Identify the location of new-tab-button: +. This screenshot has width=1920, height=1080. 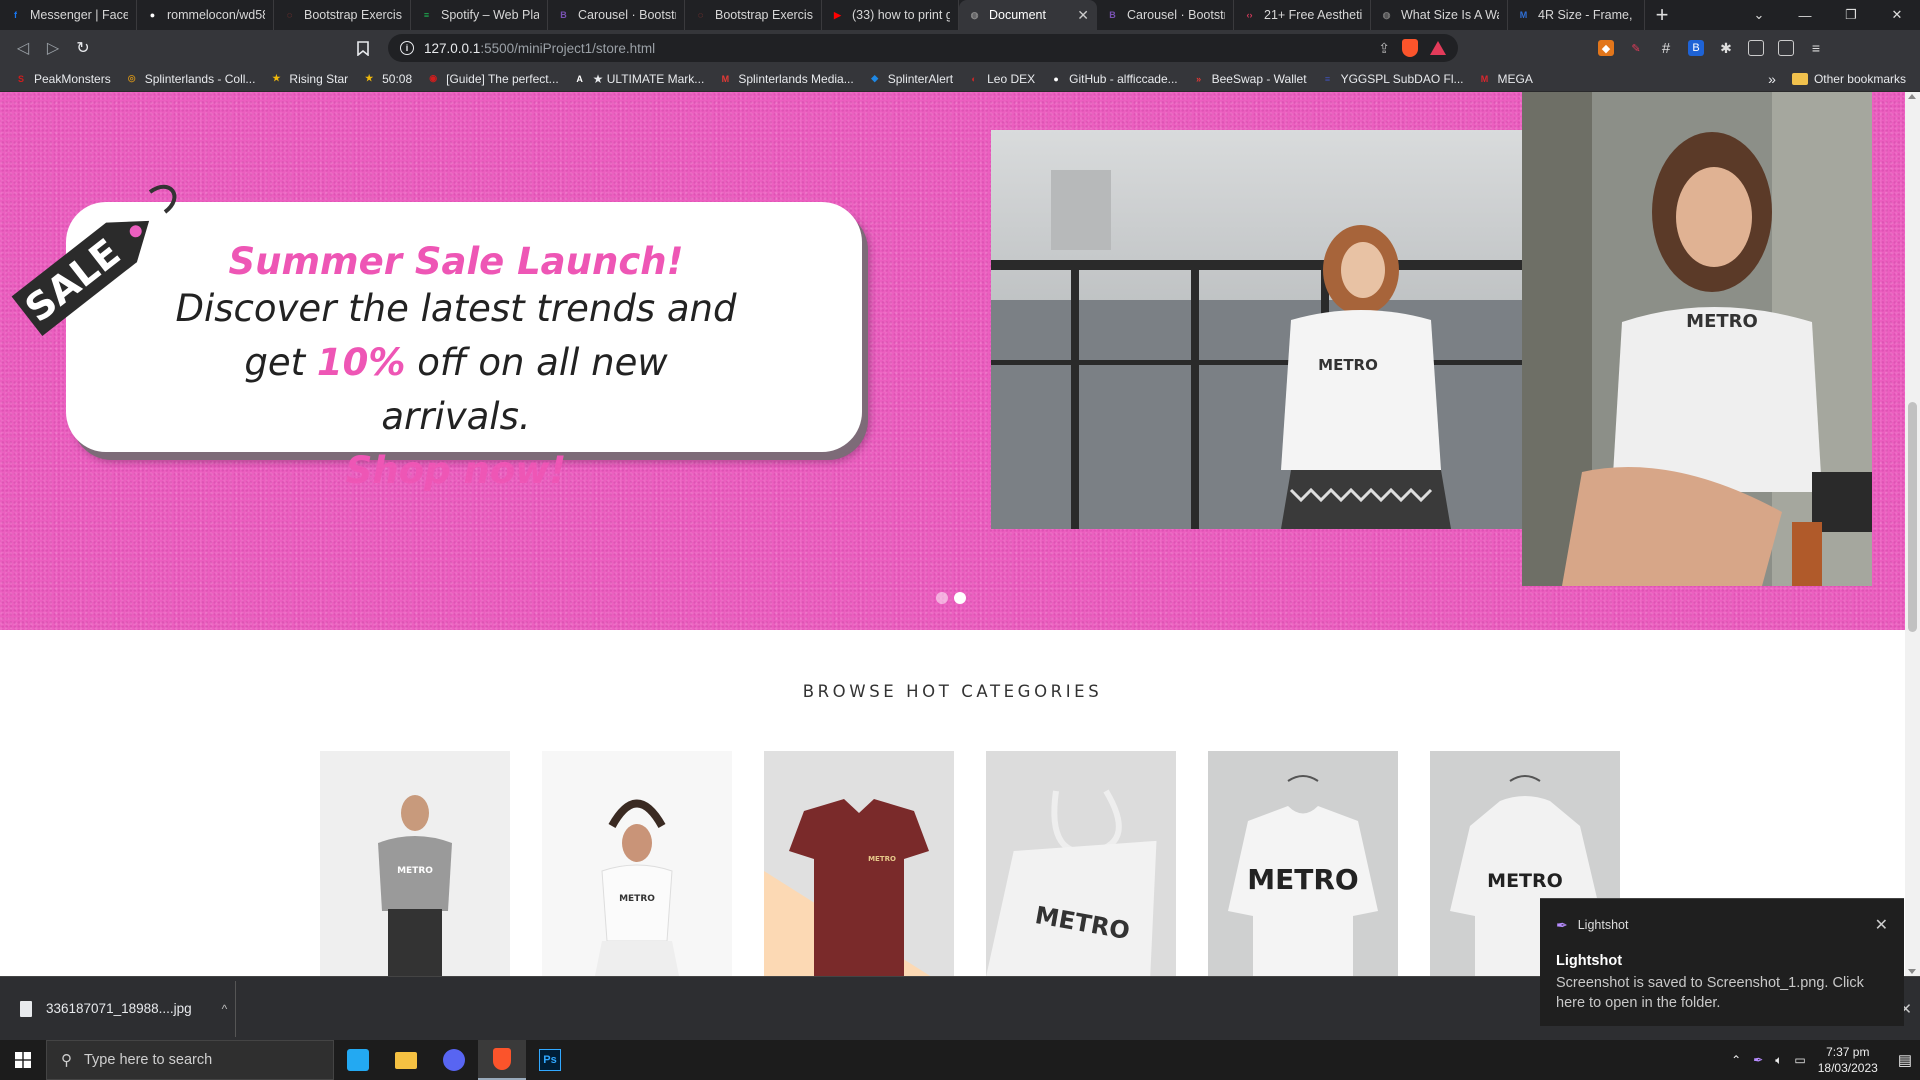
(1662, 15).